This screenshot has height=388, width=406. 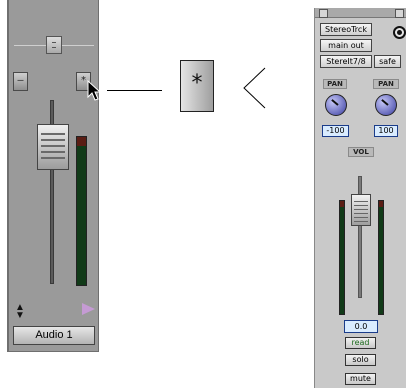 I want to click on record-target-icon, so click(x=399, y=32).